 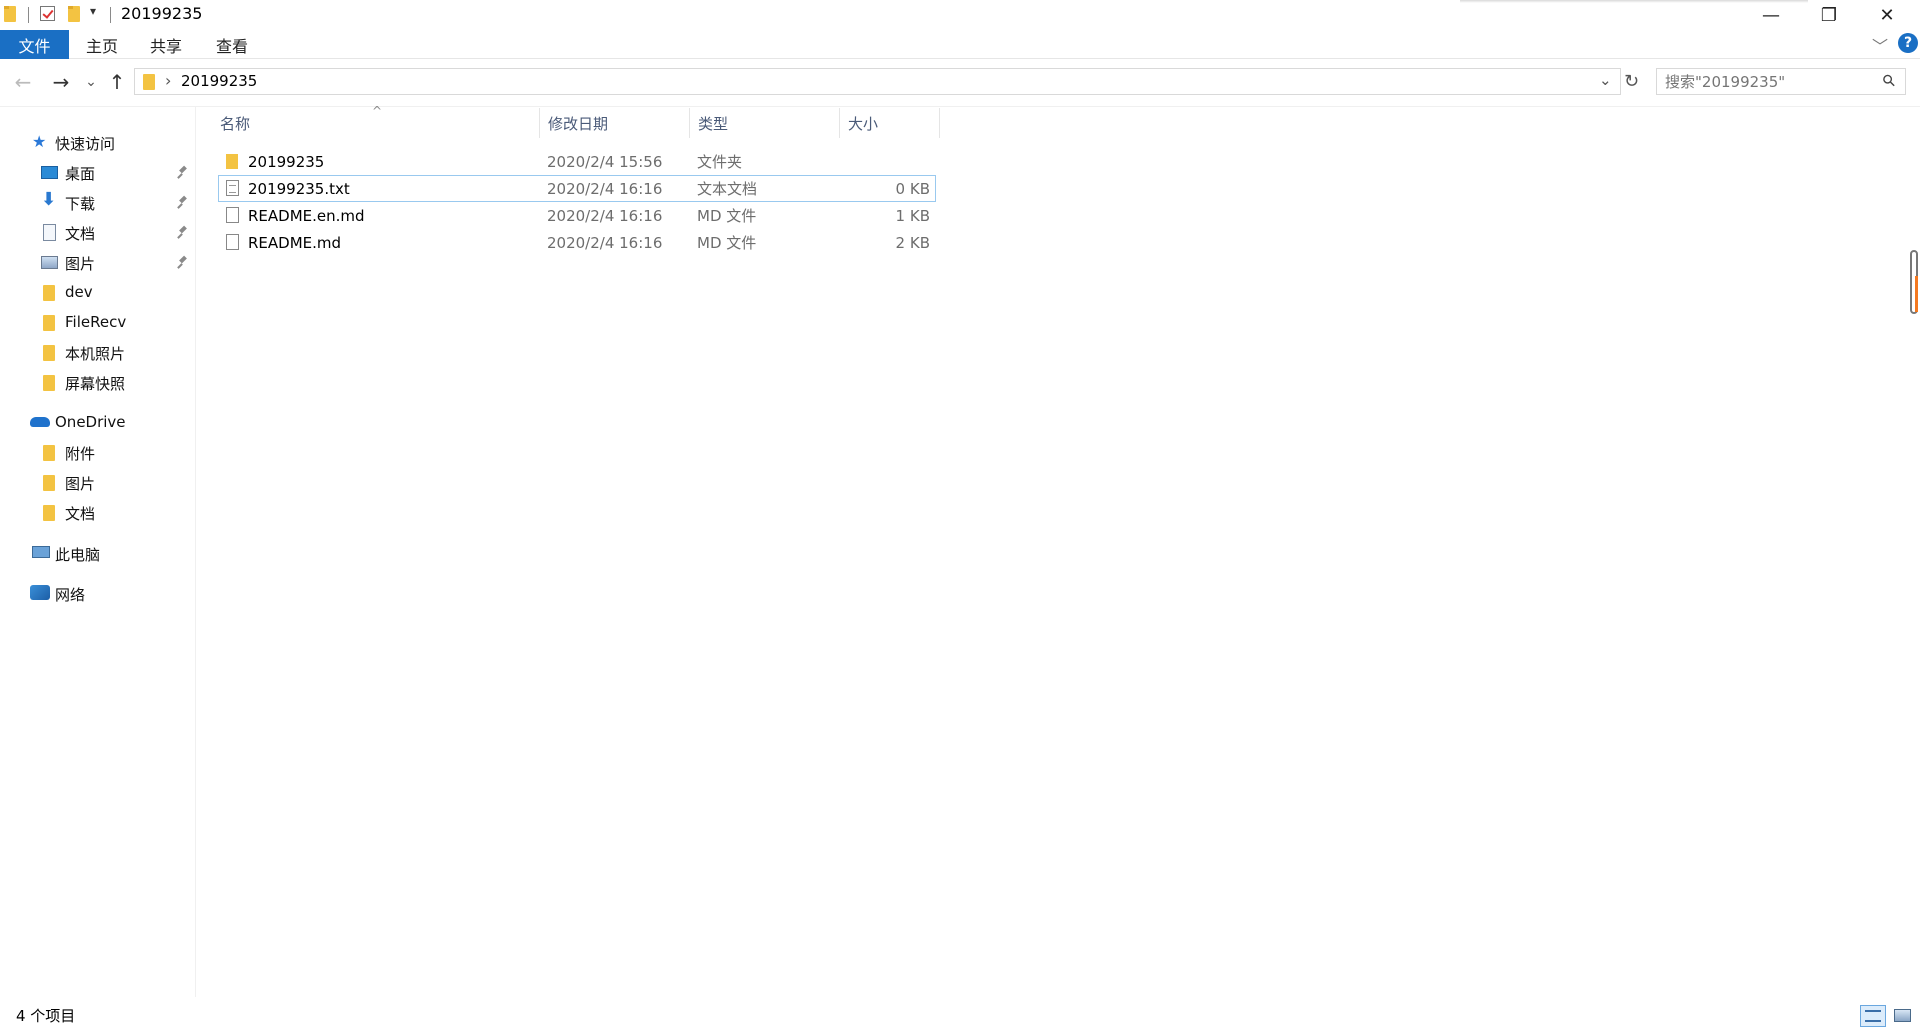 What do you see at coordinates (1829, 15) in the screenshot?
I see `restore-button: ❐` at bounding box center [1829, 15].